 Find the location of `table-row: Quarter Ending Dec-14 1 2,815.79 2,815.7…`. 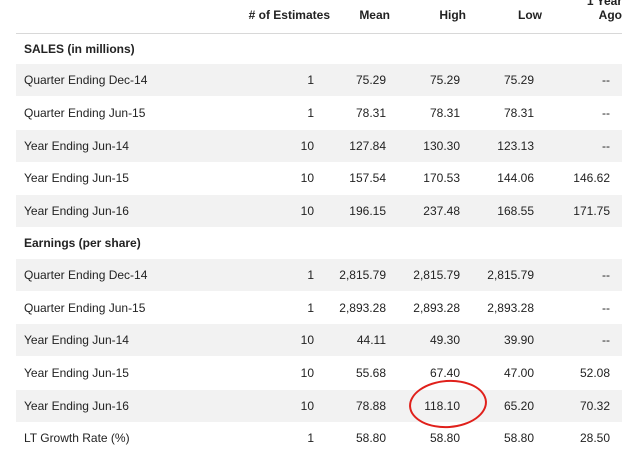

table-row: Quarter Ending Dec-14 1 2,815.79 2,815.7… is located at coordinates (319, 275).